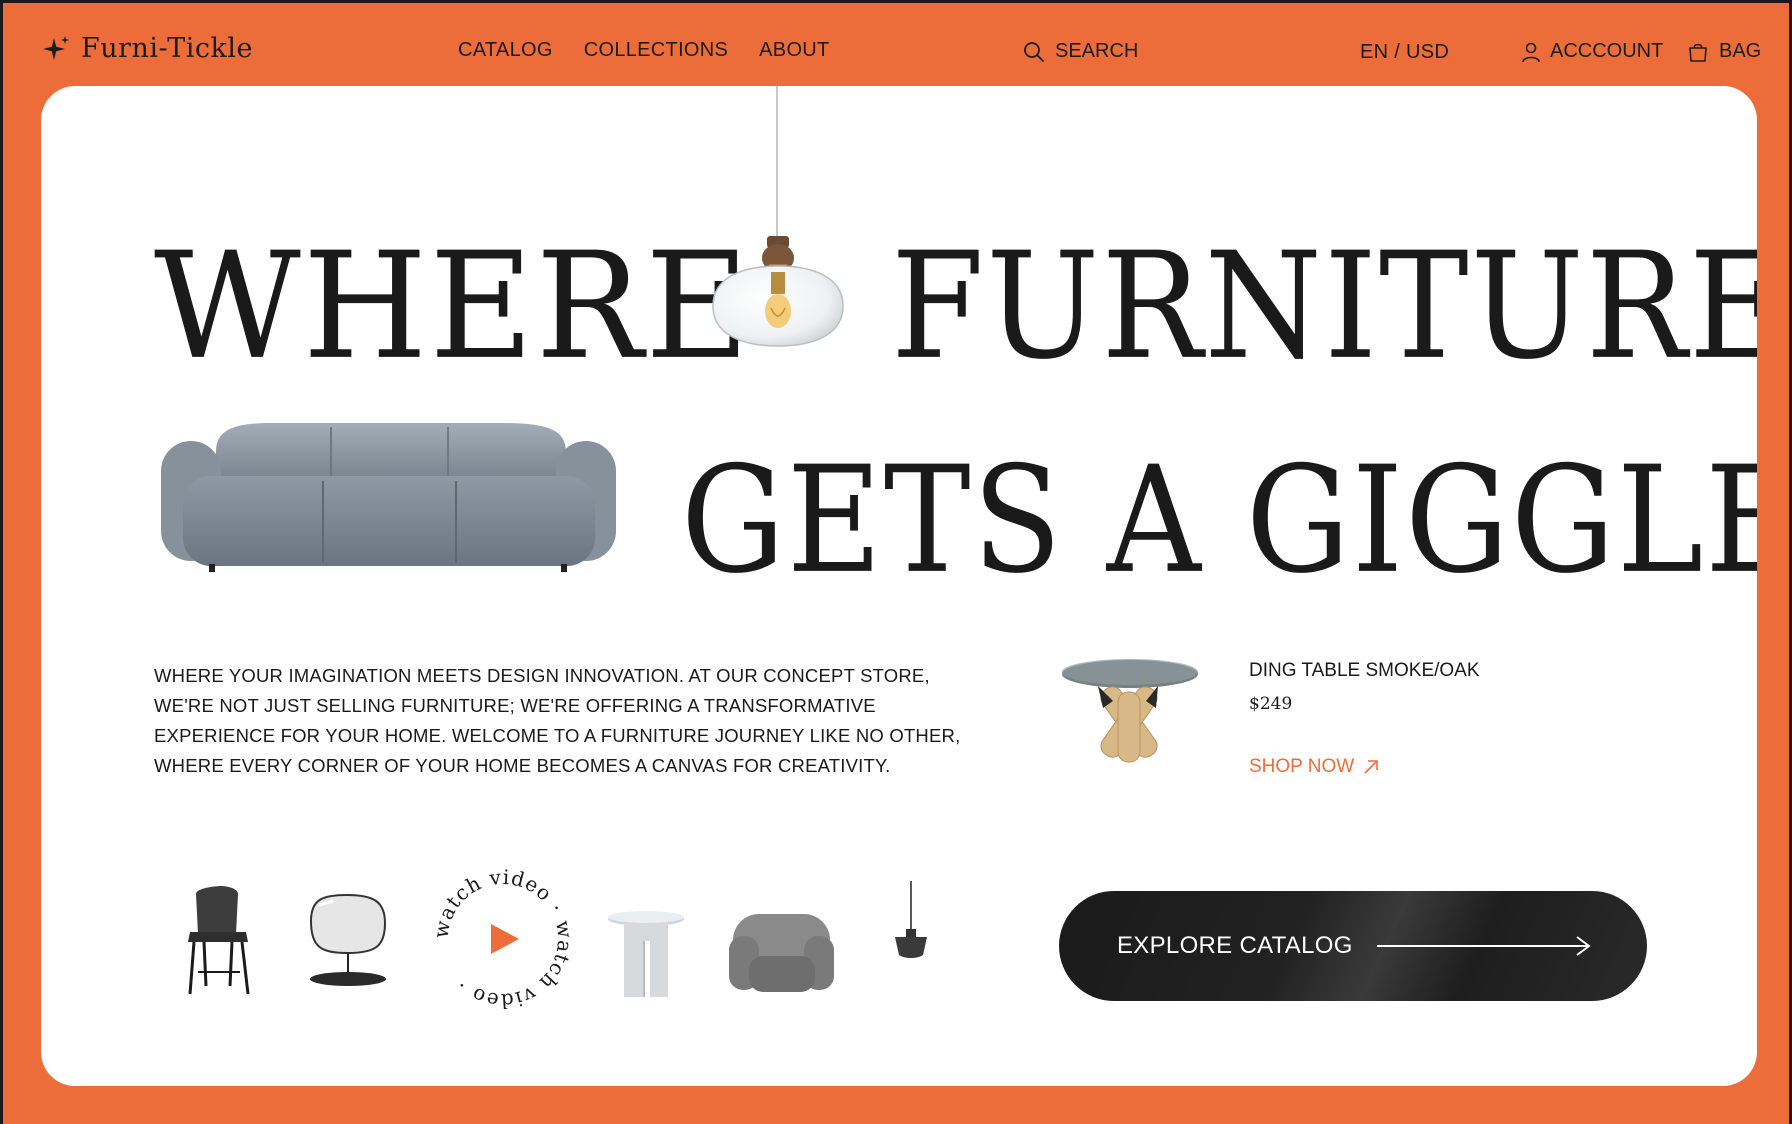  What do you see at coordinates (1484, 946) in the screenshot?
I see `long-arrow-right-icon` at bounding box center [1484, 946].